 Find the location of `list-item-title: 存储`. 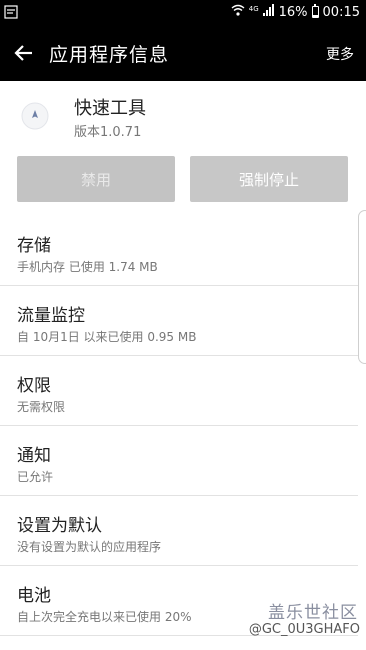

list-item-title: 存储 is located at coordinates (34, 246).